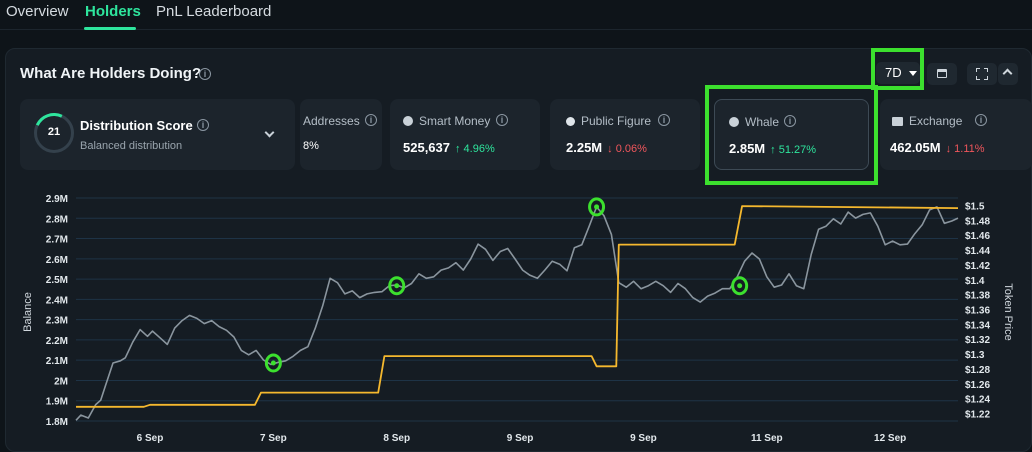 This screenshot has height=452, width=1032. I want to click on time-range-value: 7D, so click(893, 72).